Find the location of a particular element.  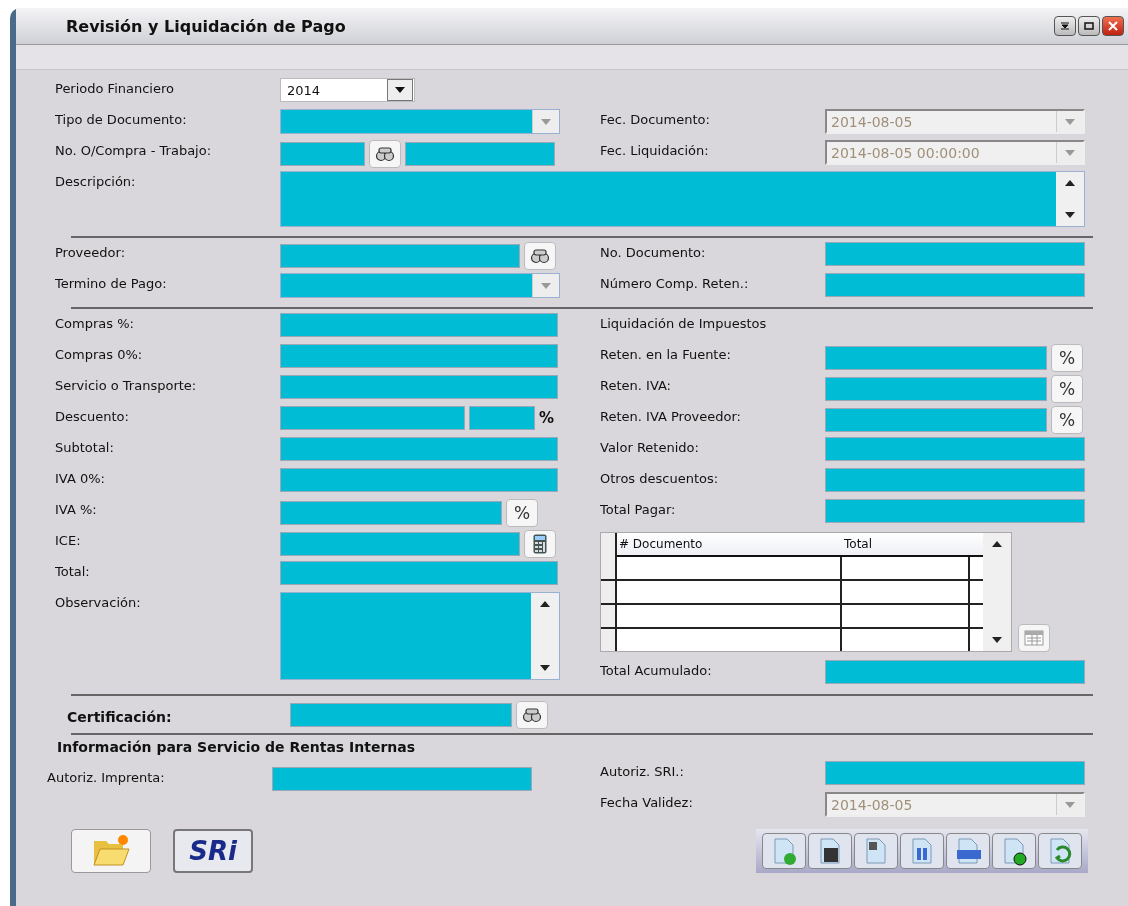

folder-icon is located at coordinates (111, 851).